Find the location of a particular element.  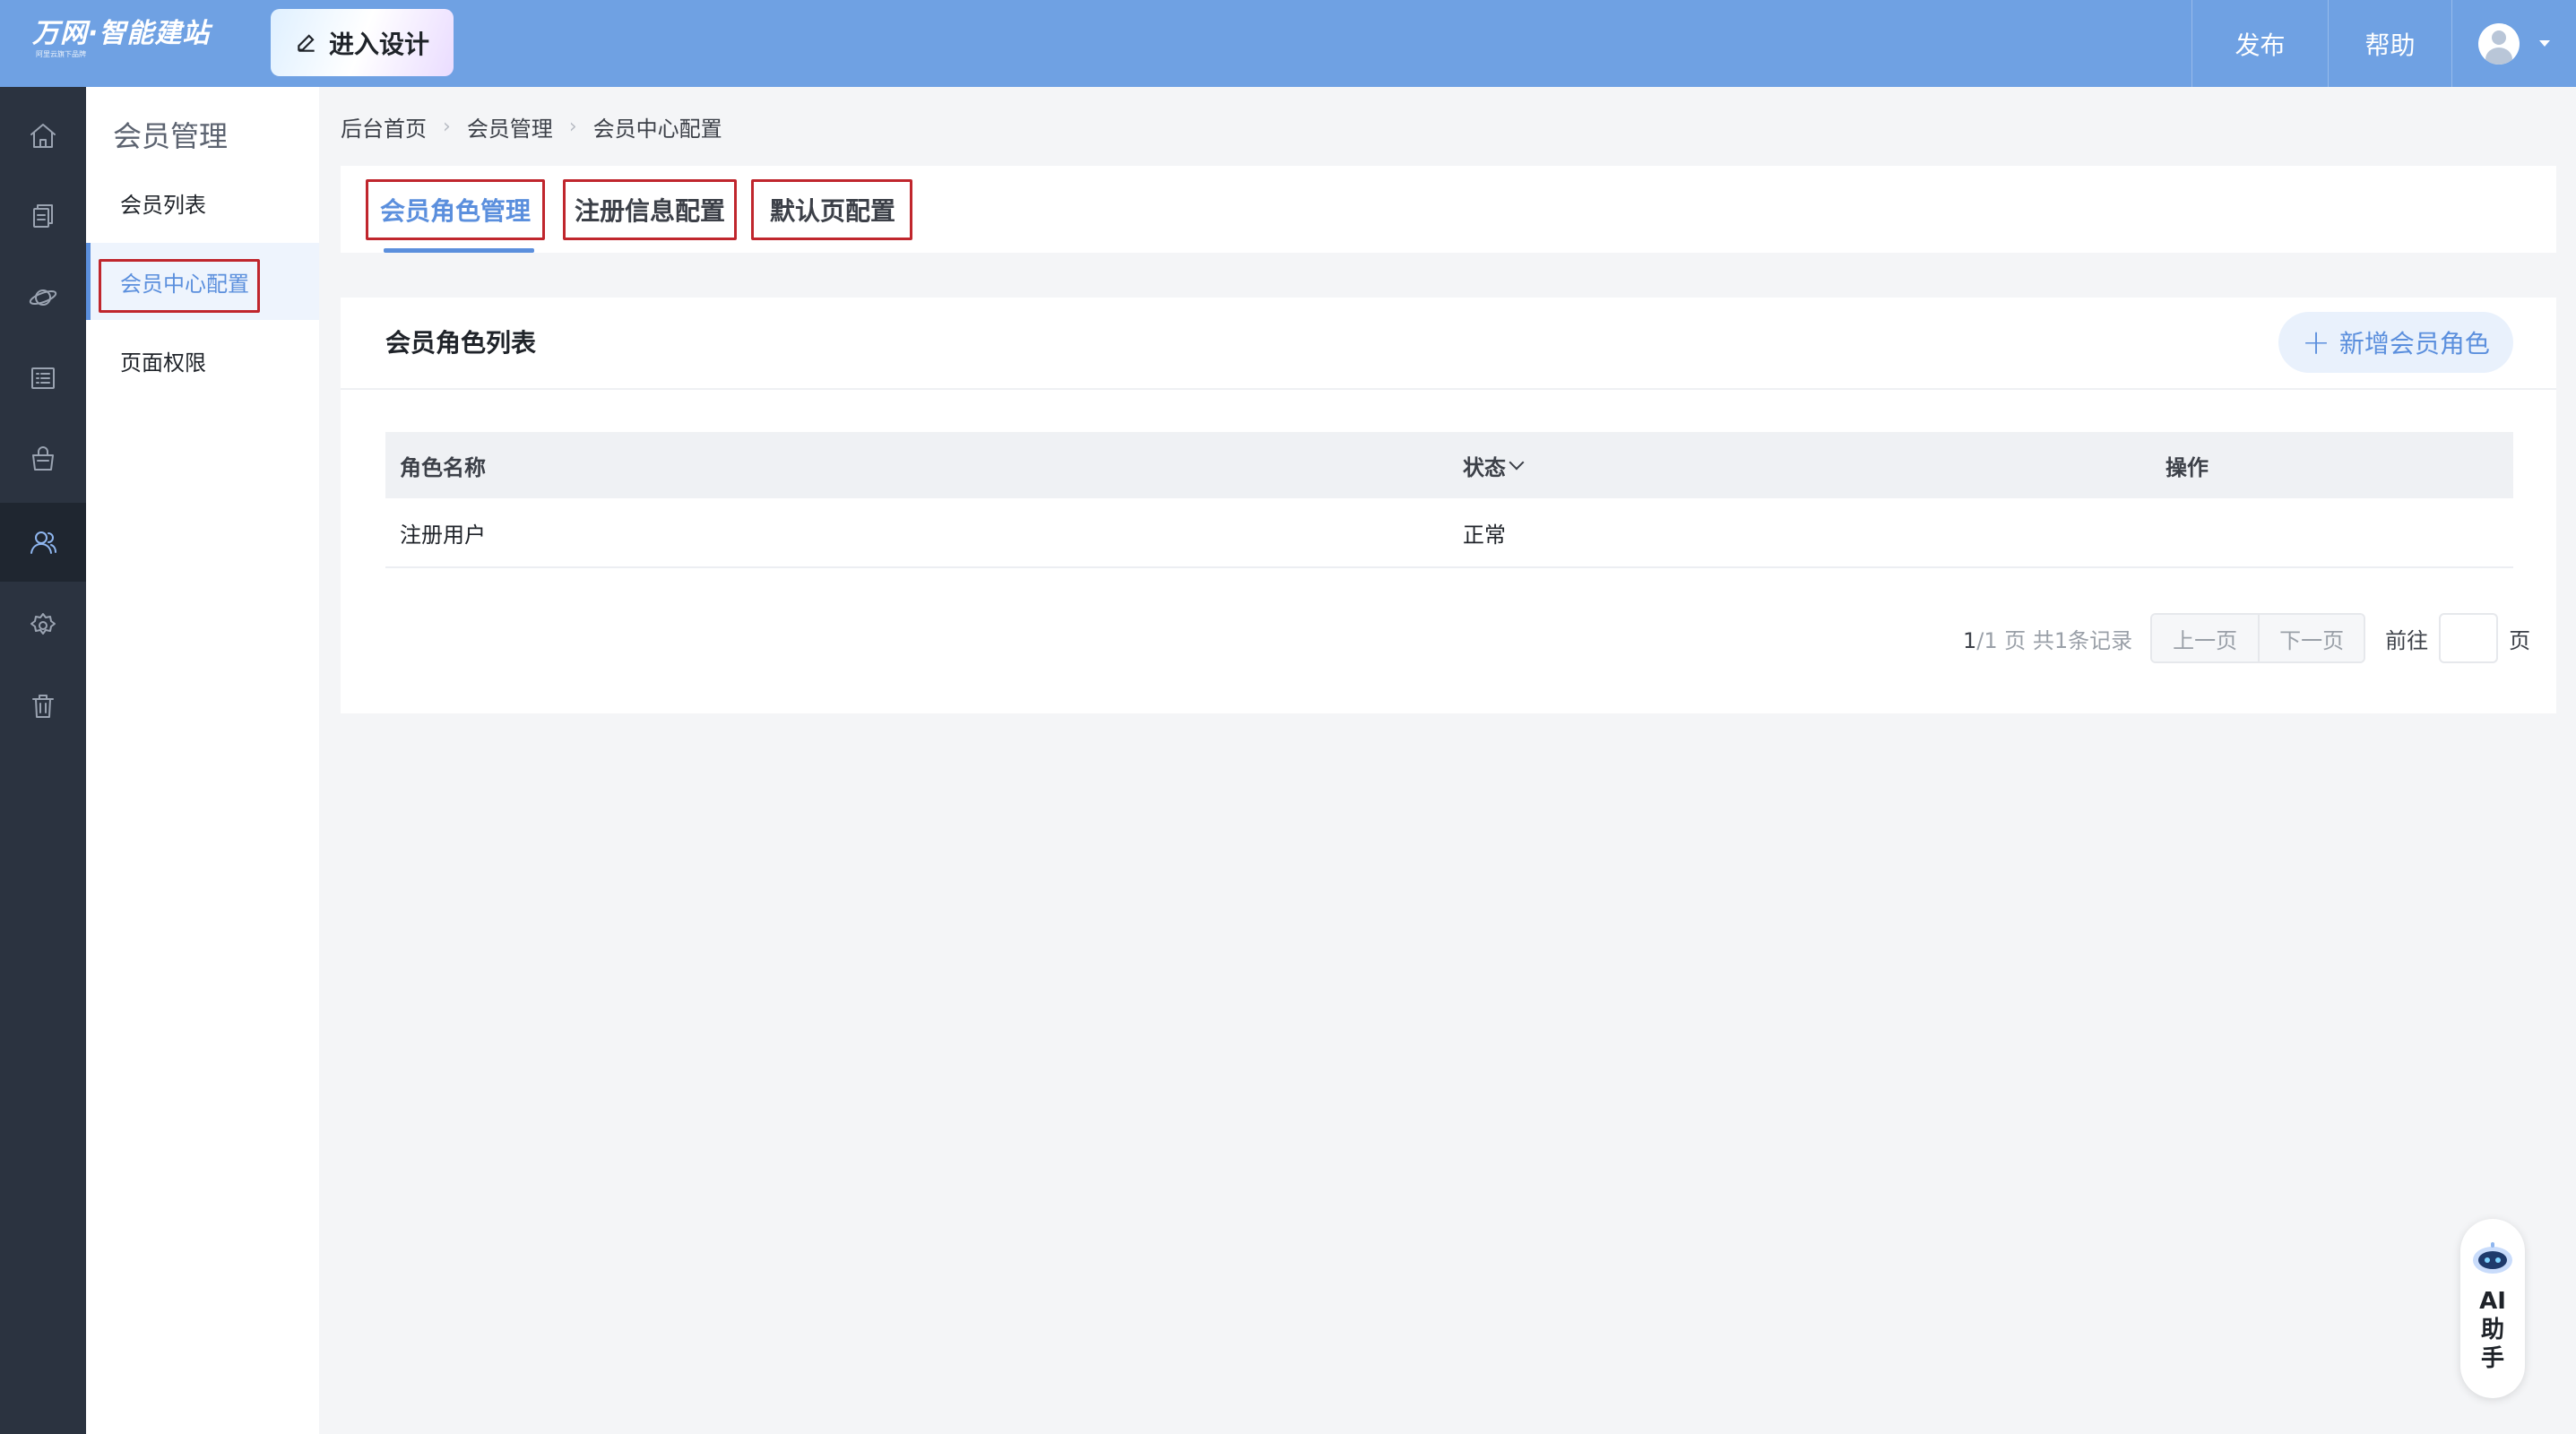

enter-design-button: 进入设计 is located at coordinates (362, 42).